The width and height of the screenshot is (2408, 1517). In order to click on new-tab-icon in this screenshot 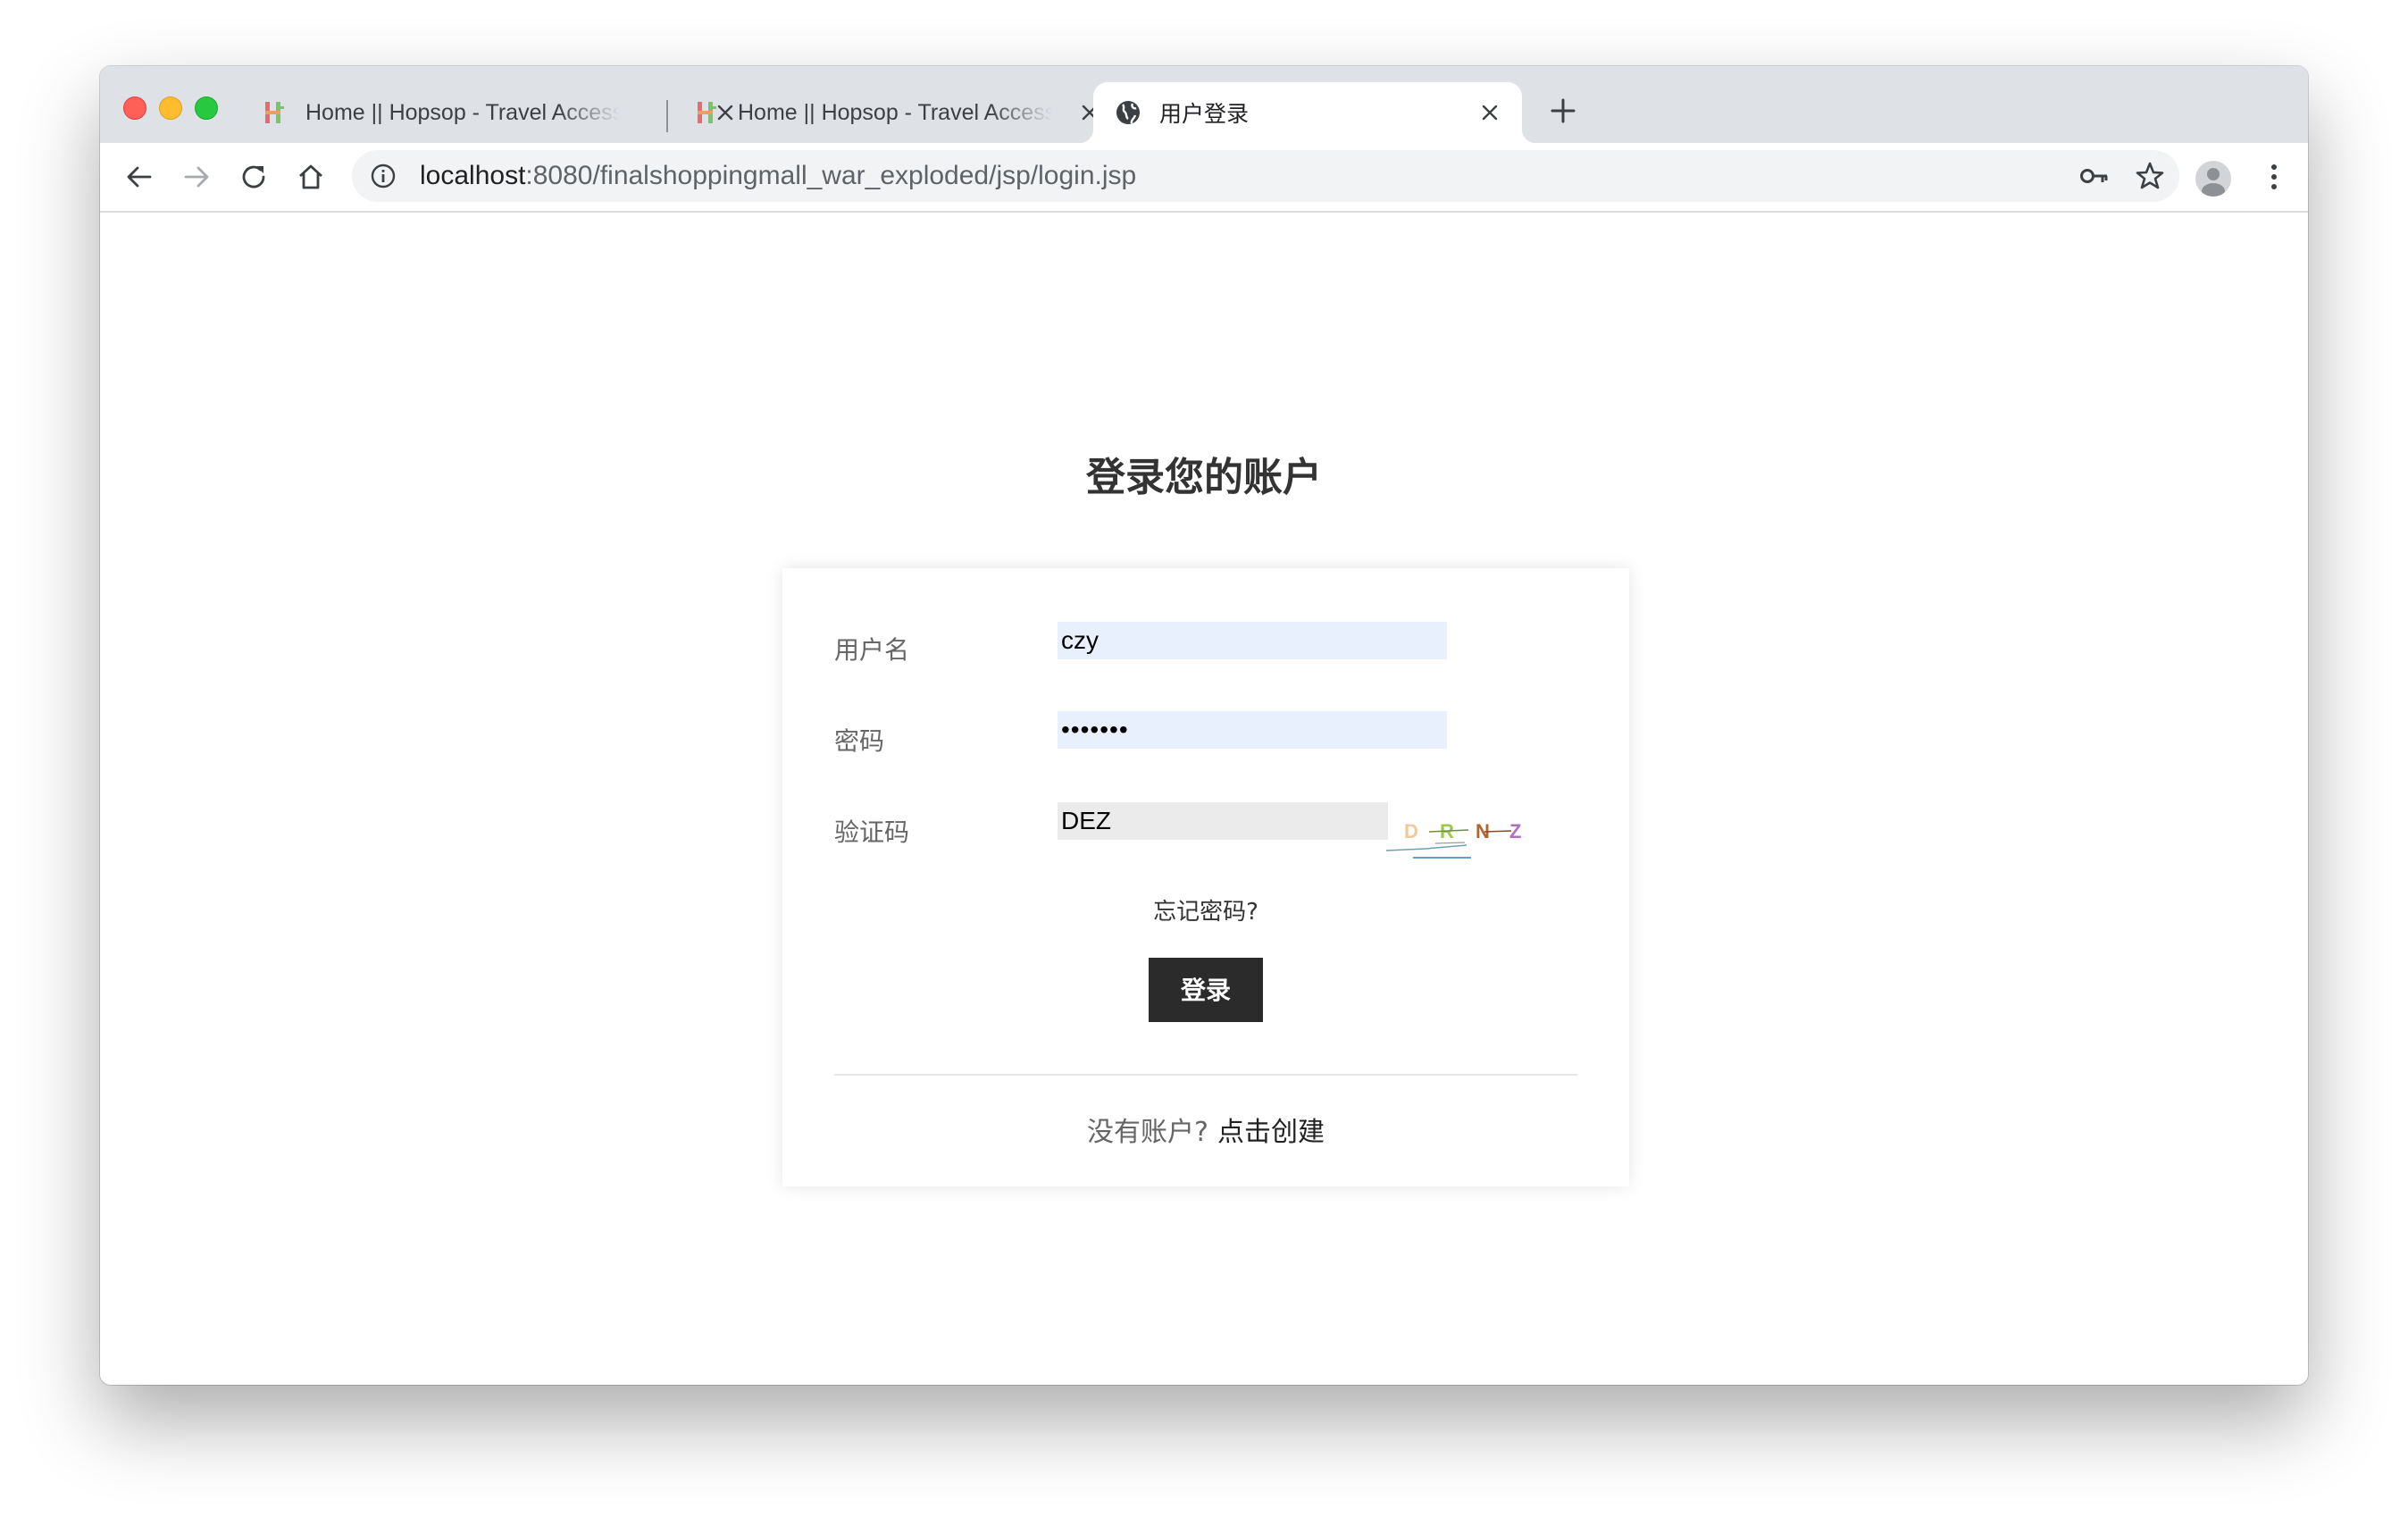, I will do `click(1563, 110)`.